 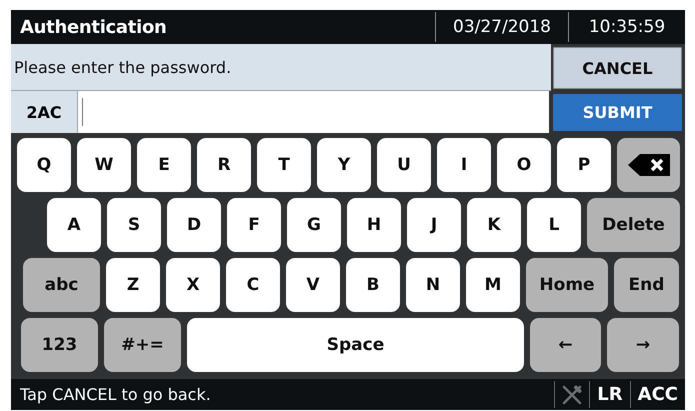 I want to click on prompt-message: Please enter the password., so click(x=281, y=67).